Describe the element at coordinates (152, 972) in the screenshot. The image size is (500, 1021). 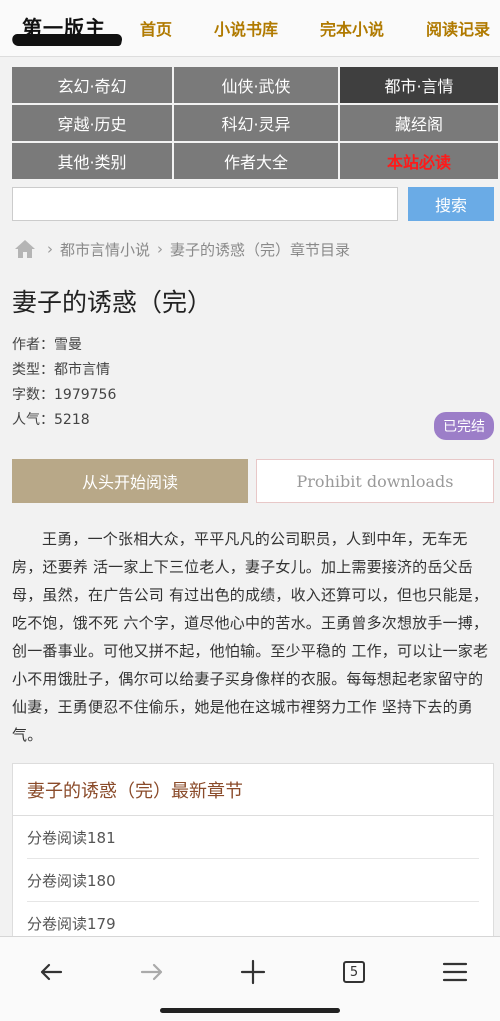
I see `forward-arrow-icon` at that location.